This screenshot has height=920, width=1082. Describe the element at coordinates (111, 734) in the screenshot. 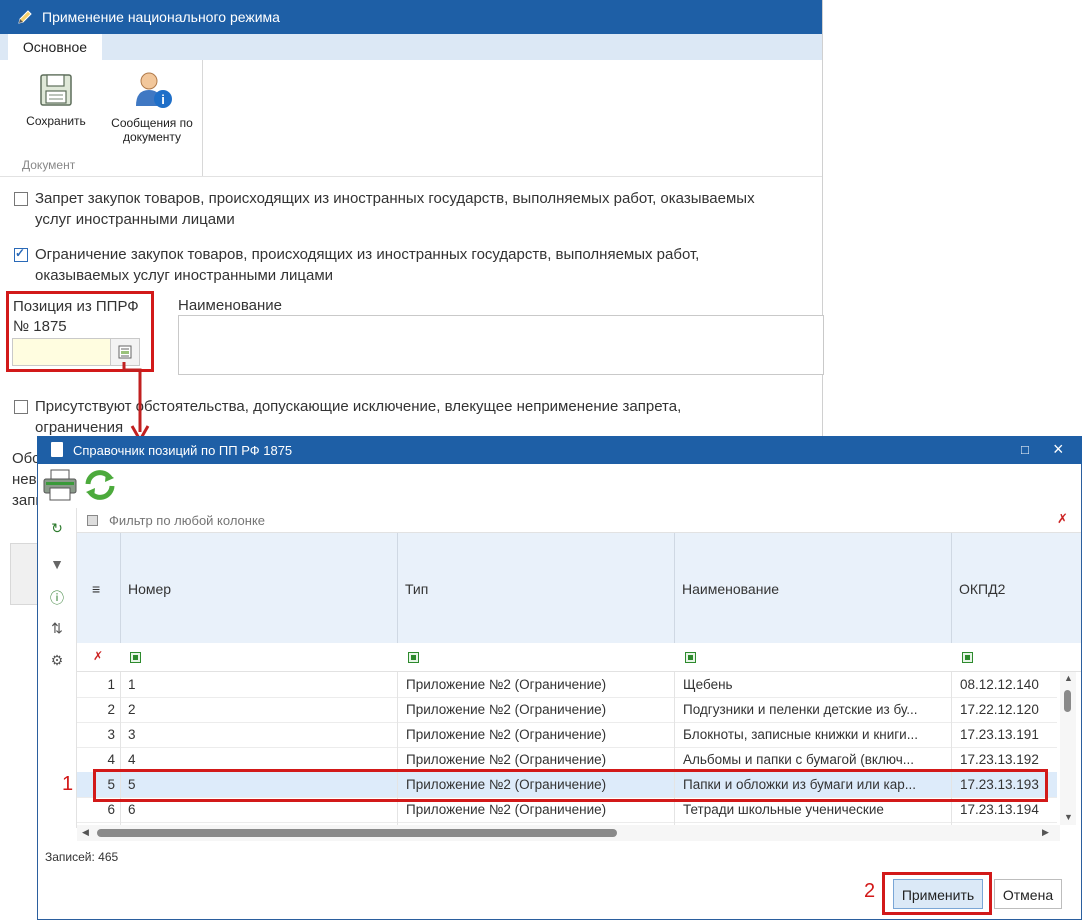

I see `row-index: 3` at that location.